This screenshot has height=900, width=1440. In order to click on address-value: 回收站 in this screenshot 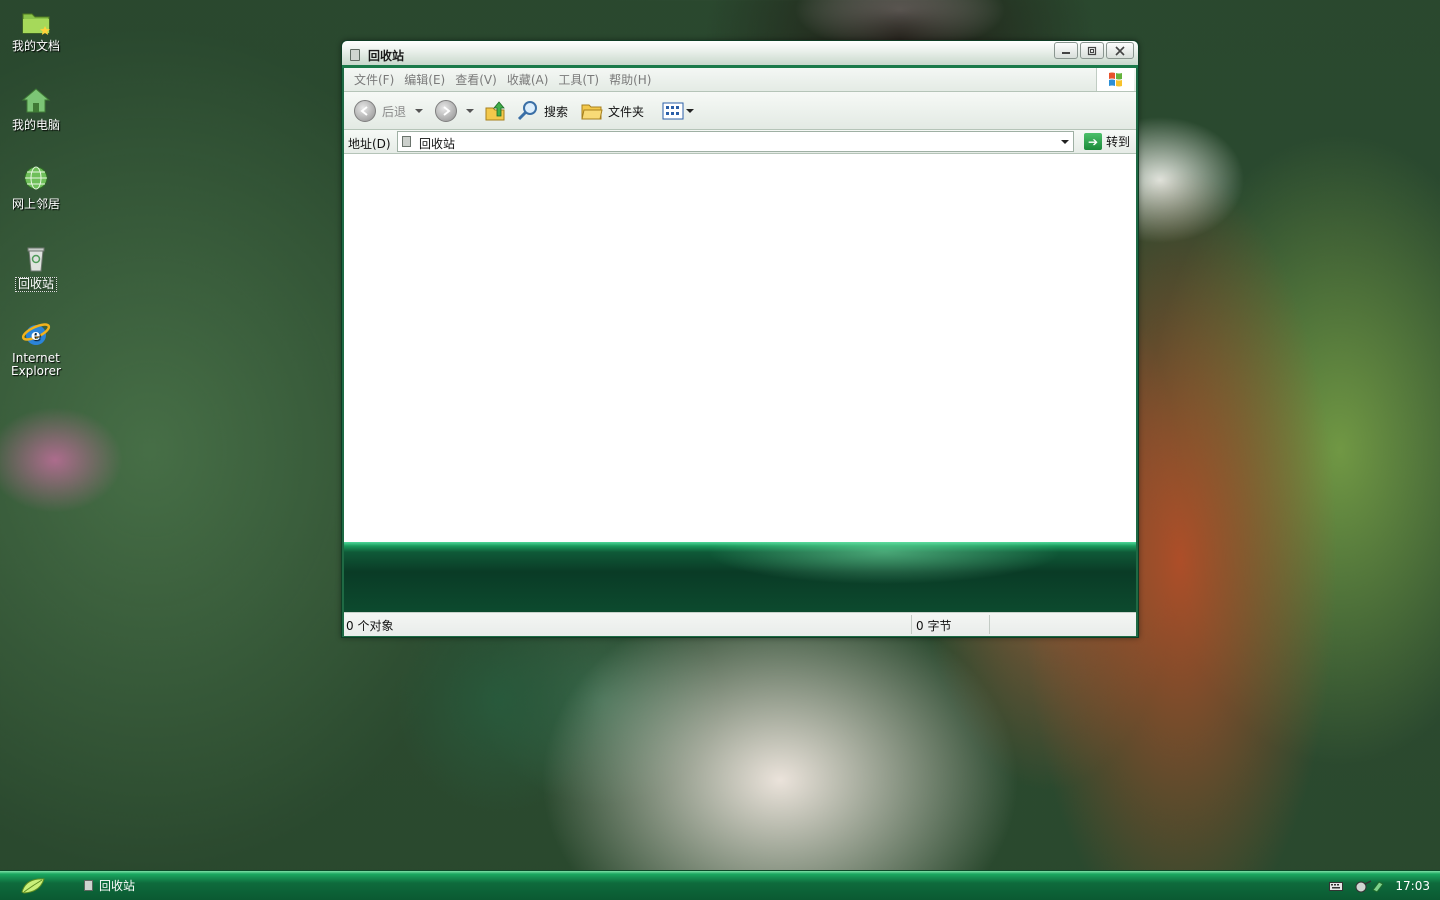, I will do `click(437, 144)`.